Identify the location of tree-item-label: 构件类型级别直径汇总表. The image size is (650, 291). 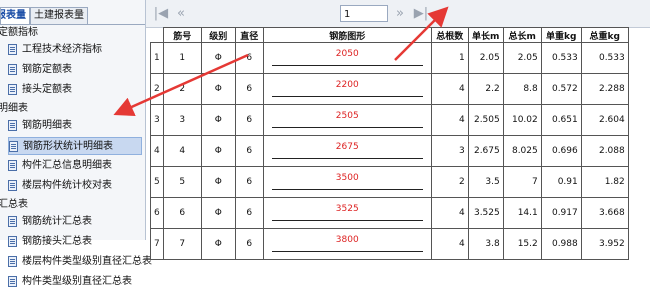
(77, 281).